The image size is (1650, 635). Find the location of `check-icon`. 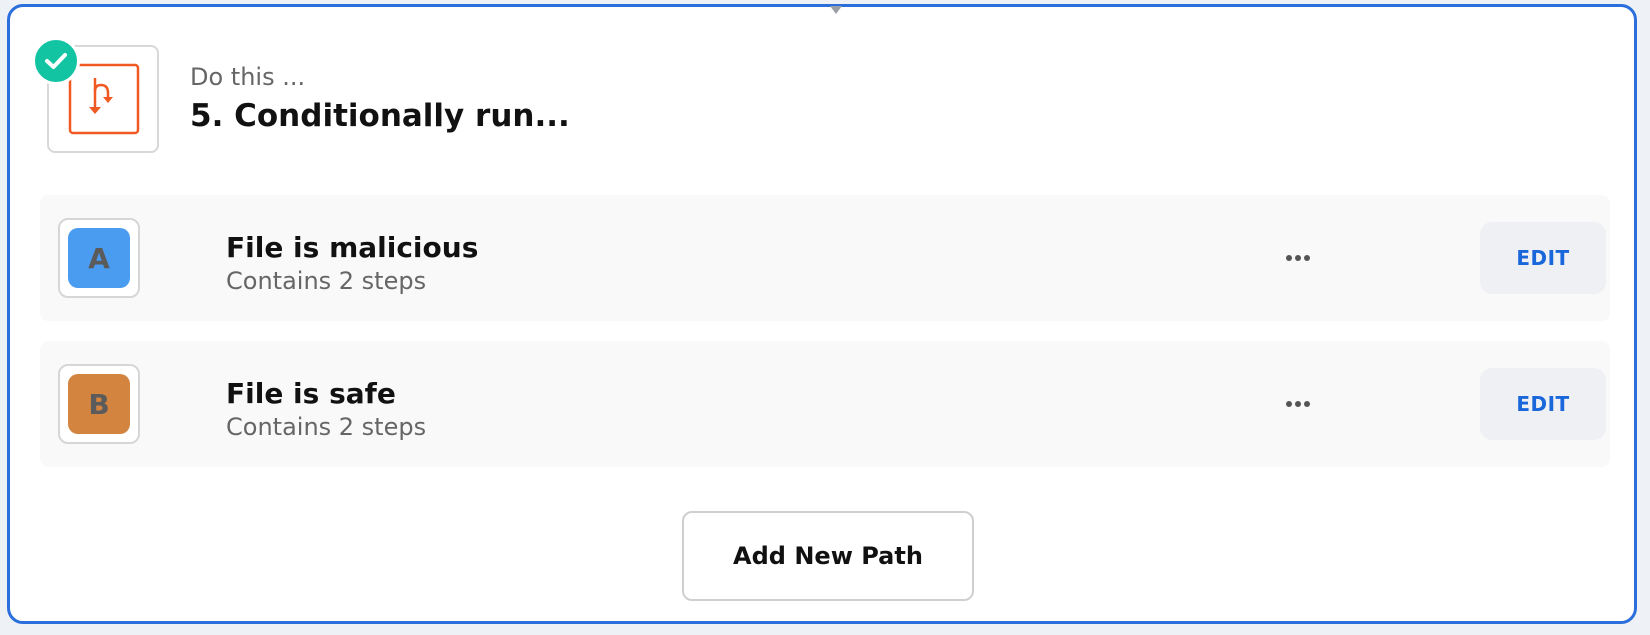

check-icon is located at coordinates (56, 61).